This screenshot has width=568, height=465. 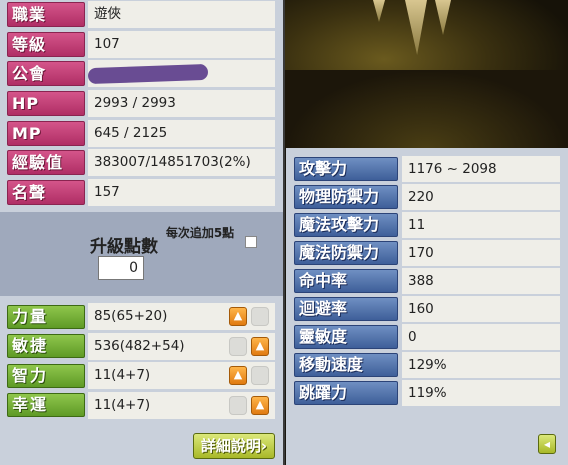 I want to click on detail-row-attack: 攻擊力 1176 ~ 2098, so click(x=427, y=169).